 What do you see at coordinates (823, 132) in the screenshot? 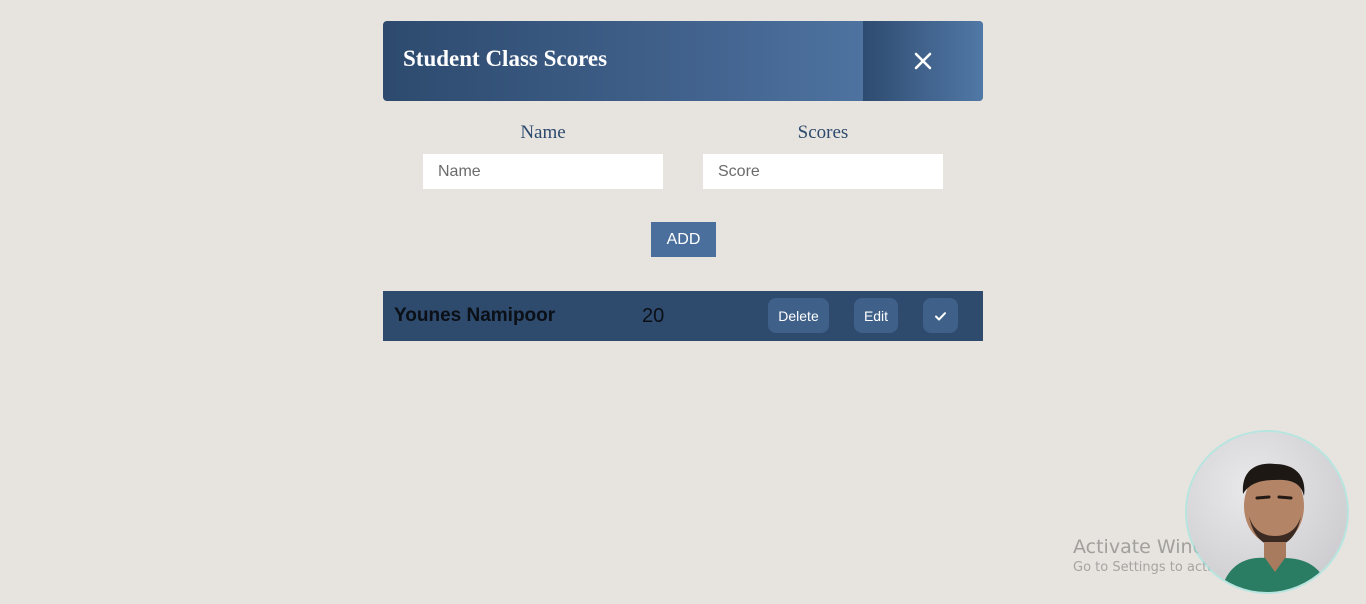
I see `score-label: Scores` at bounding box center [823, 132].